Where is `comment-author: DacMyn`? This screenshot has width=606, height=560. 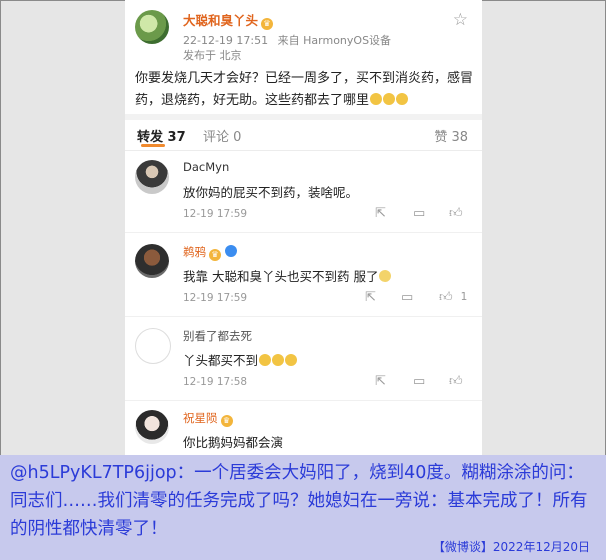 comment-author: DacMyn is located at coordinates (206, 167).